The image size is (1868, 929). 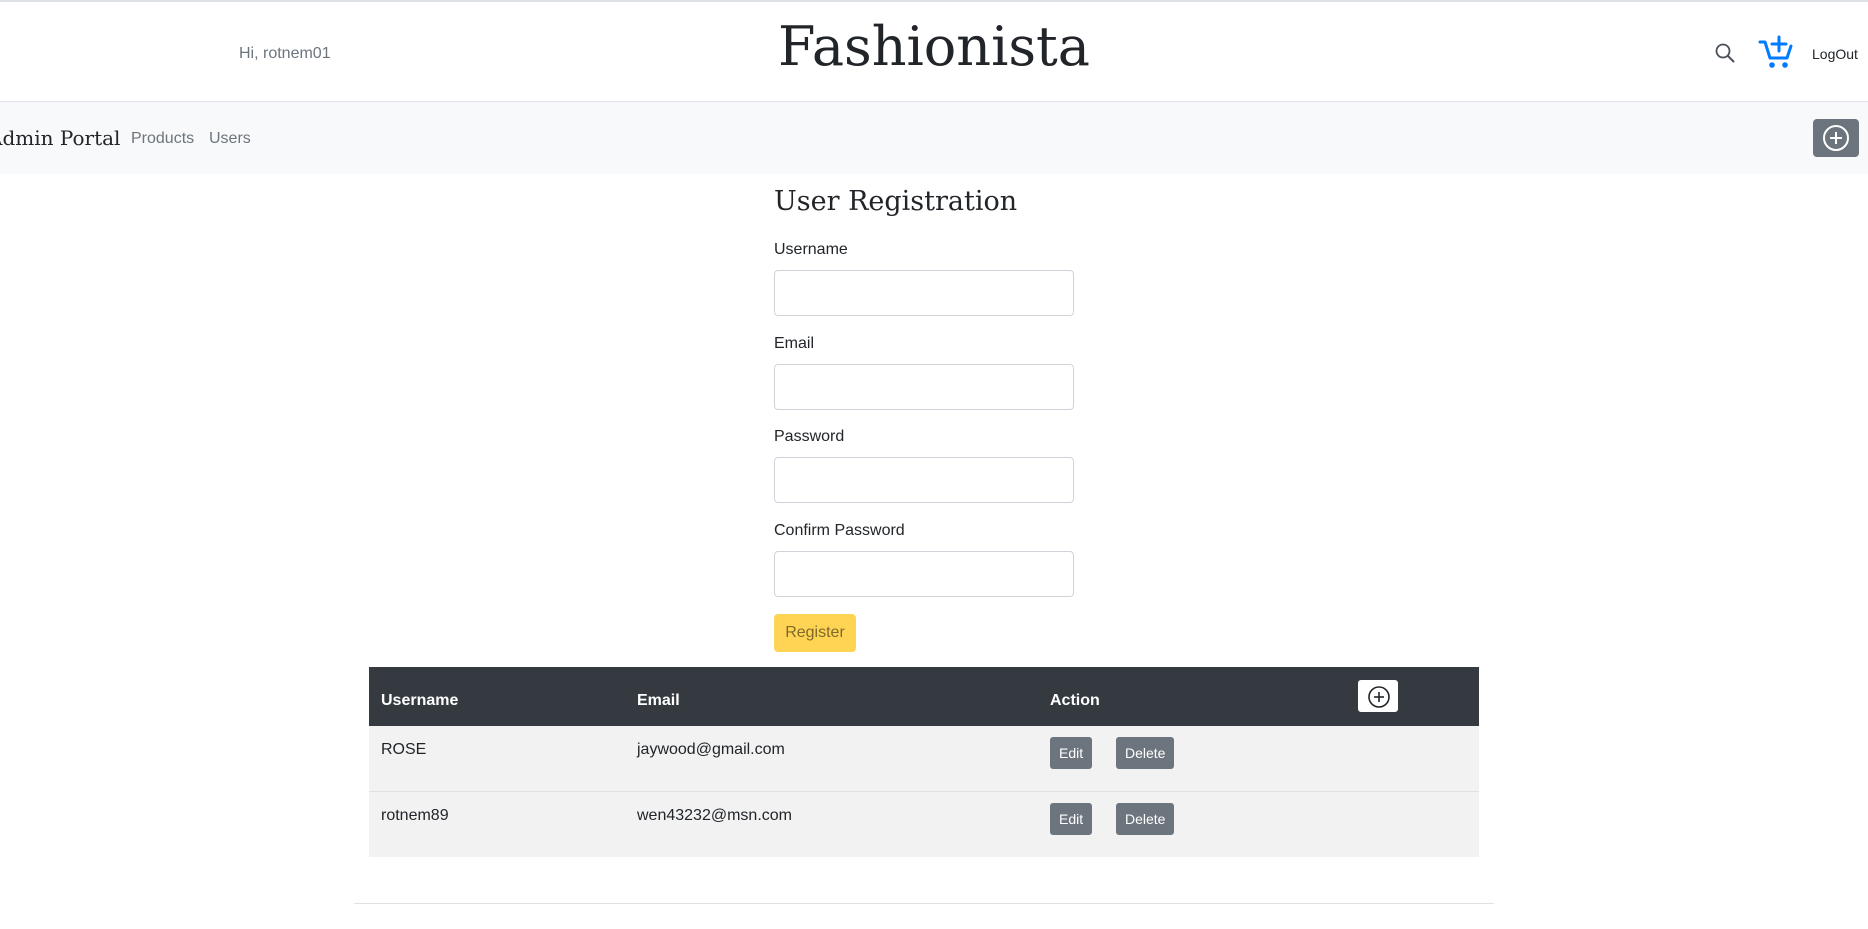 What do you see at coordinates (924, 387) in the screenshot?
I see `email-input` at bounding box center [924, 387].